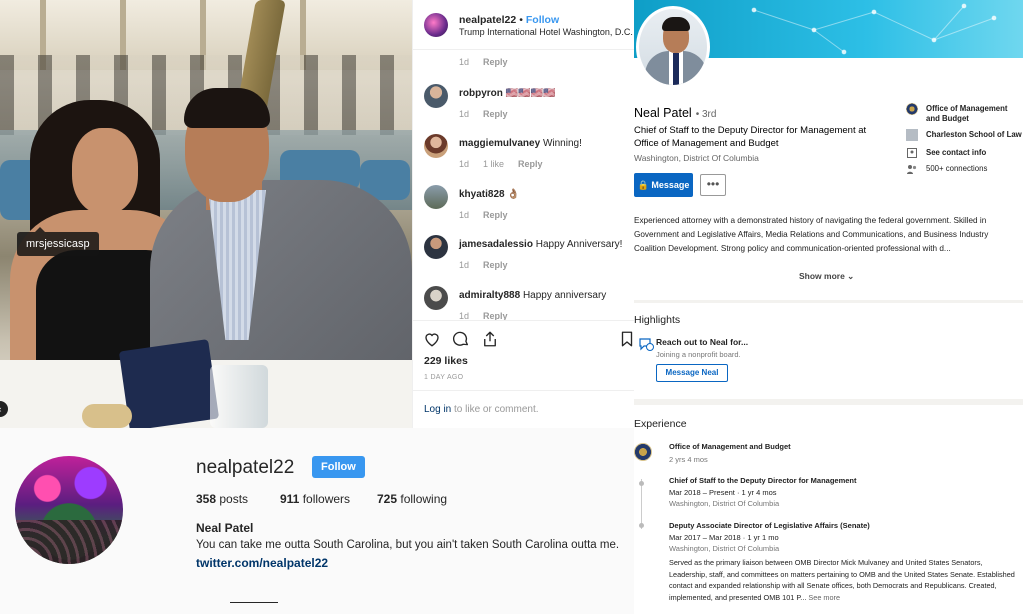 Image resolution: width=1023 pixels, height=614 pixels. I want to click on chat-bubble-icon, so click(646, 344).